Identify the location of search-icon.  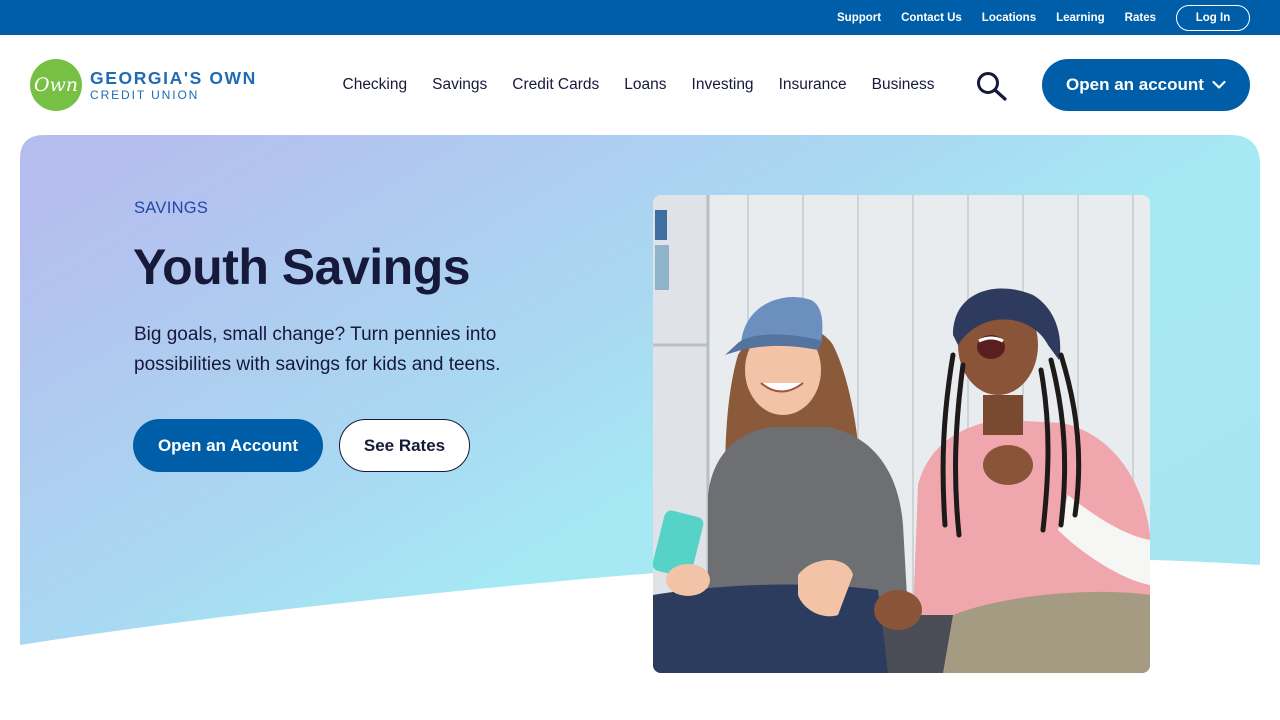
(992, 86).